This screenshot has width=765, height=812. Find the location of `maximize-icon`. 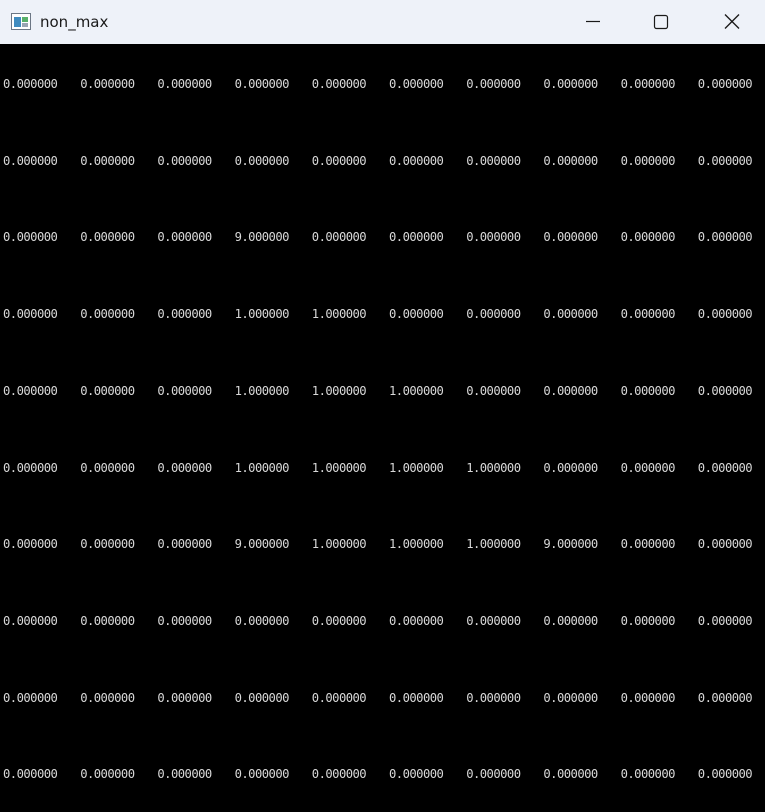

maximize-icon is located at coordinates (661, 22).